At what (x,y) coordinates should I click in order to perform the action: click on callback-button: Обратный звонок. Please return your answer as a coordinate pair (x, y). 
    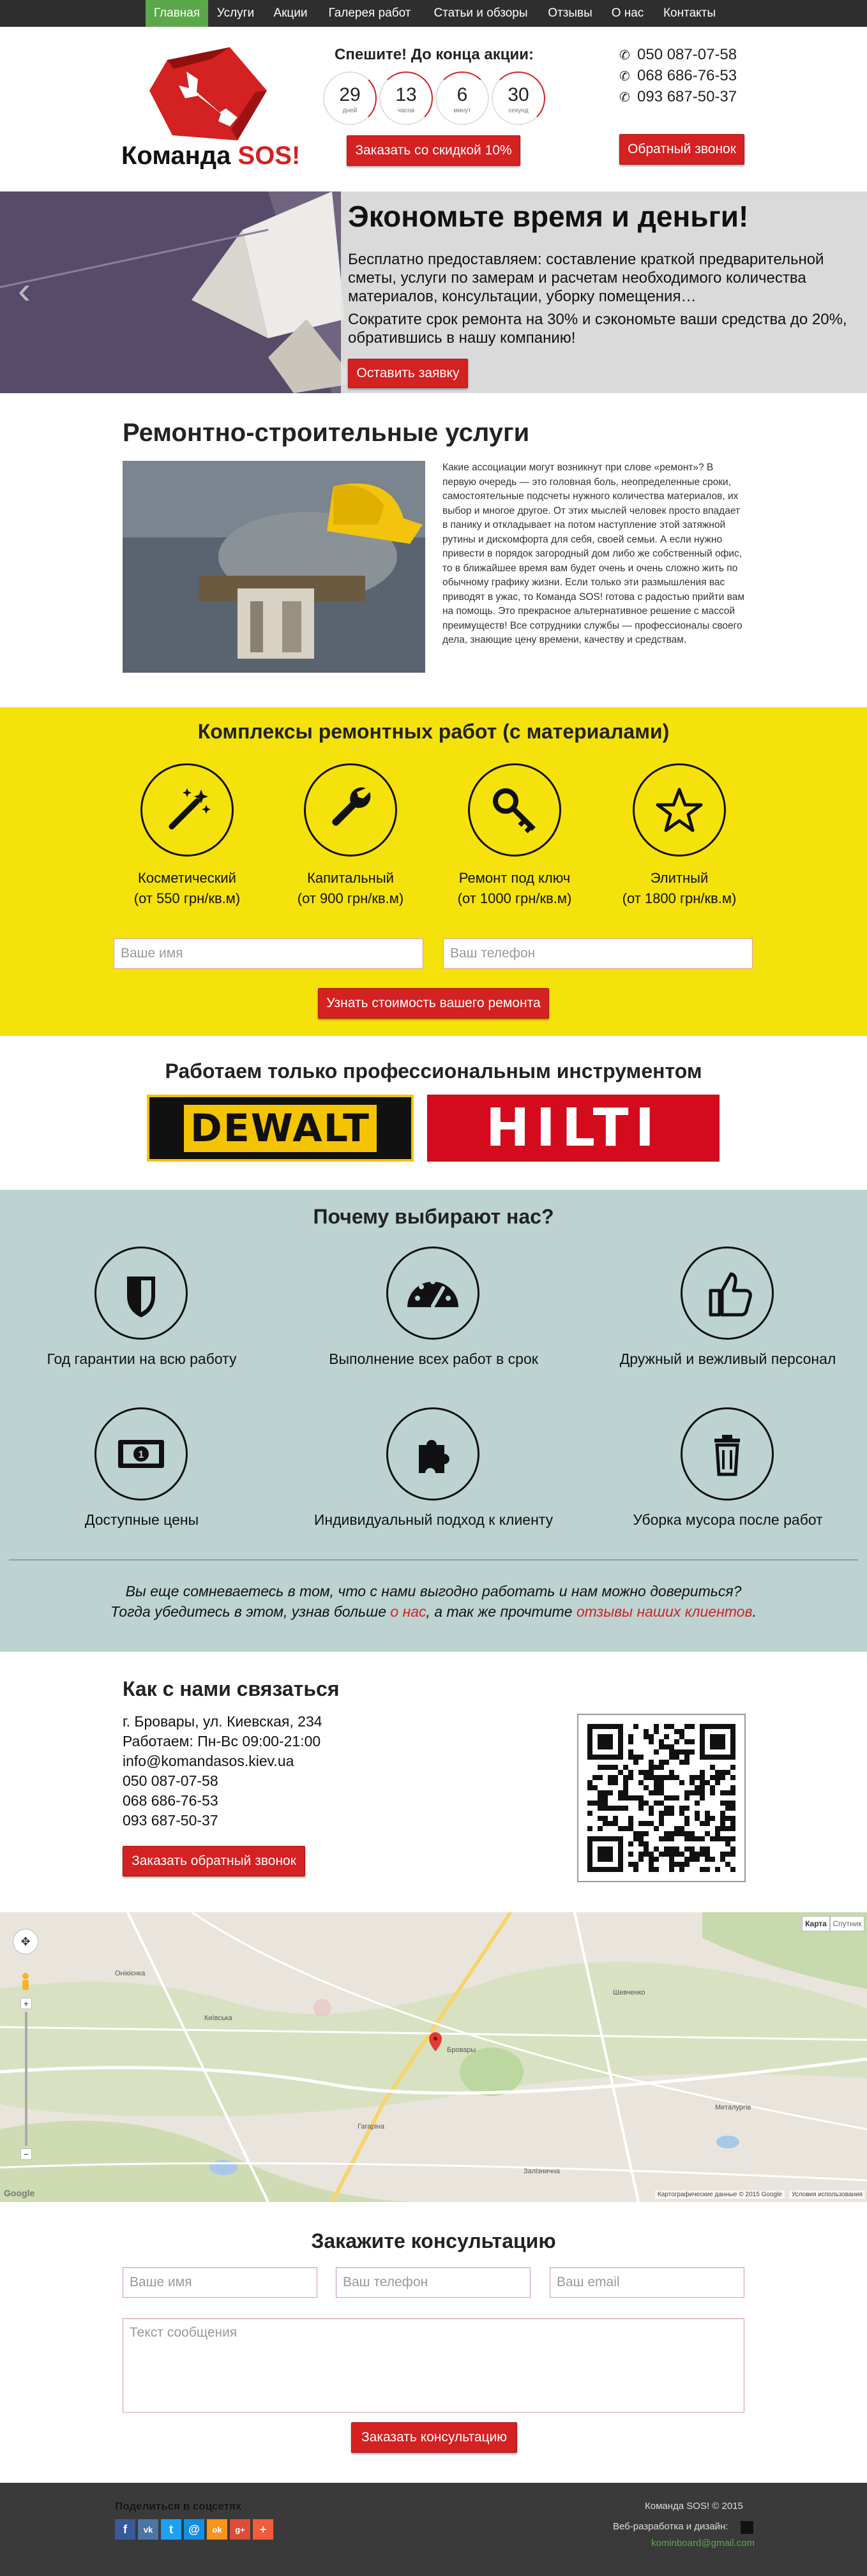
    Looking at the image, I should click on (681, 149).